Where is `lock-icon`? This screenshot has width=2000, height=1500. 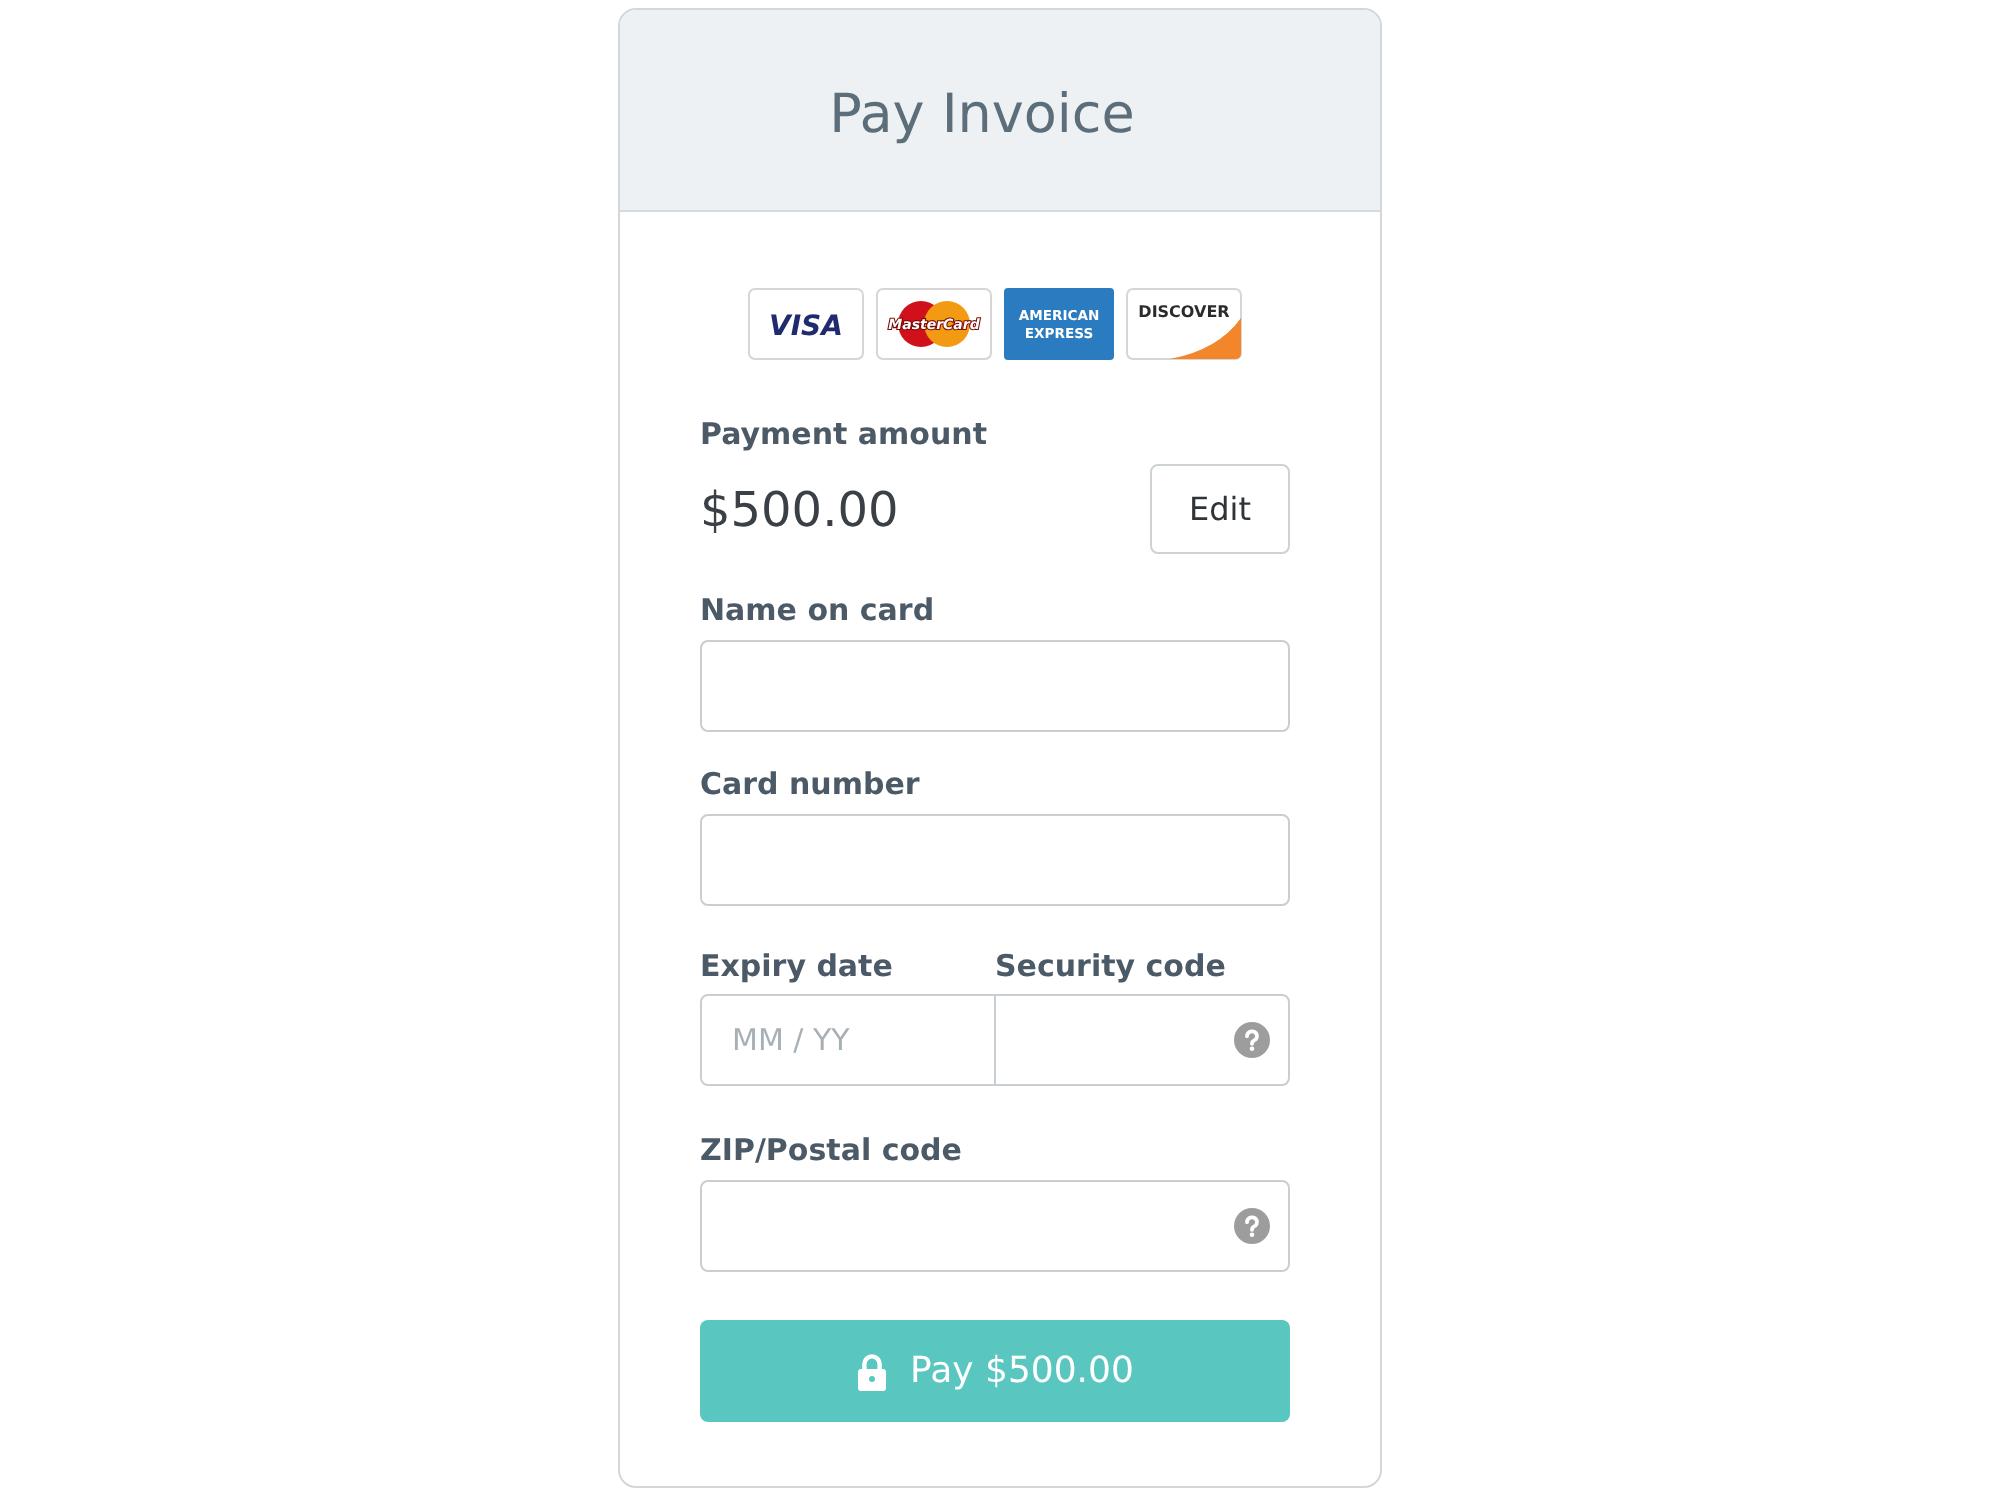
lock-icon is located at coordinates (872, 1371).